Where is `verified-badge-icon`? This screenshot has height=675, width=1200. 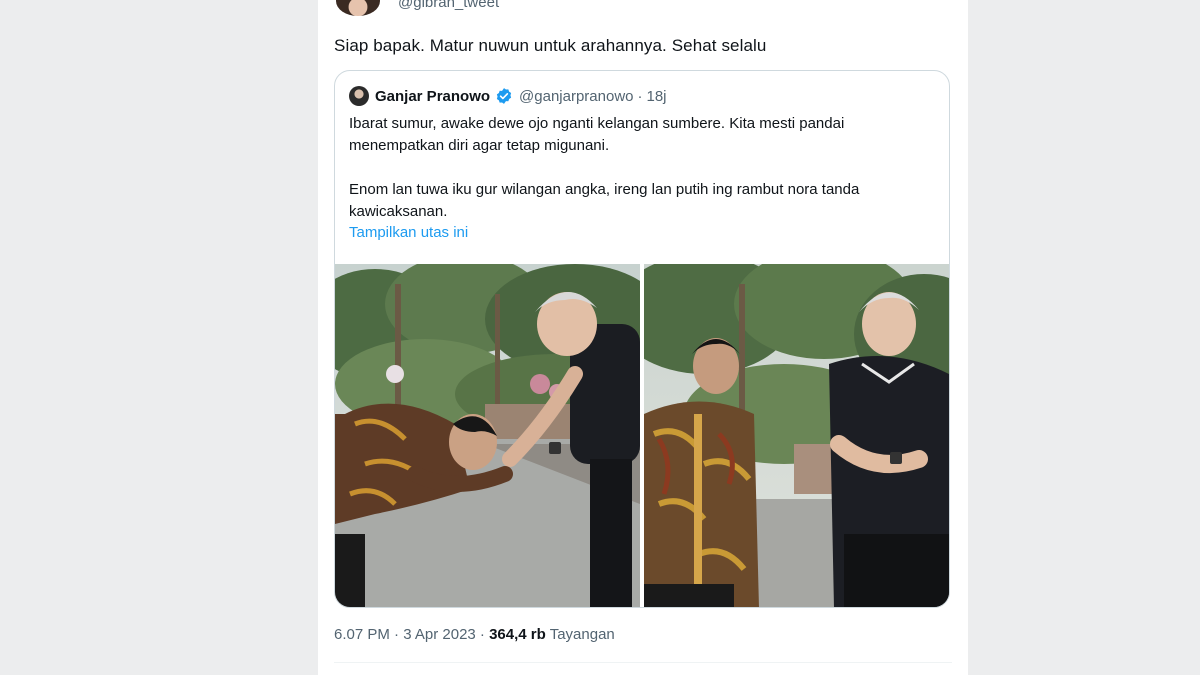 verified-badge-icon is located at coordinates (504, 96).